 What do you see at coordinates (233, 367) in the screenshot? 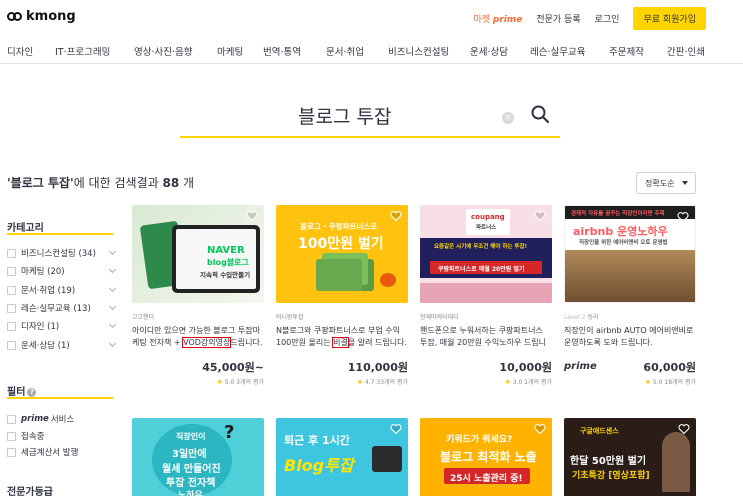
I see `gig-price: 45,000원~` at bounding box center [233, 367].